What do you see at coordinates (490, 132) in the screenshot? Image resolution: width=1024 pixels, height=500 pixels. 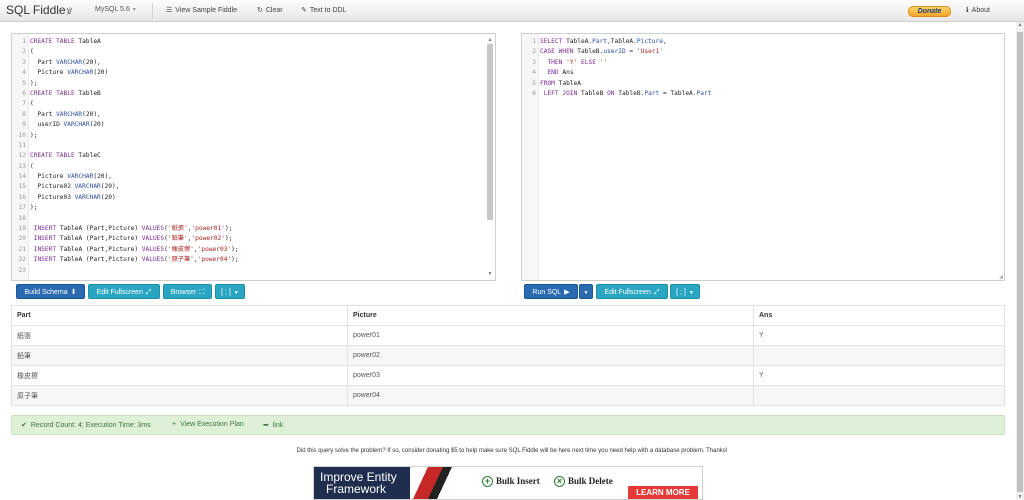 I see `schema-scroll-thumb` at bounding box center [490, 132].